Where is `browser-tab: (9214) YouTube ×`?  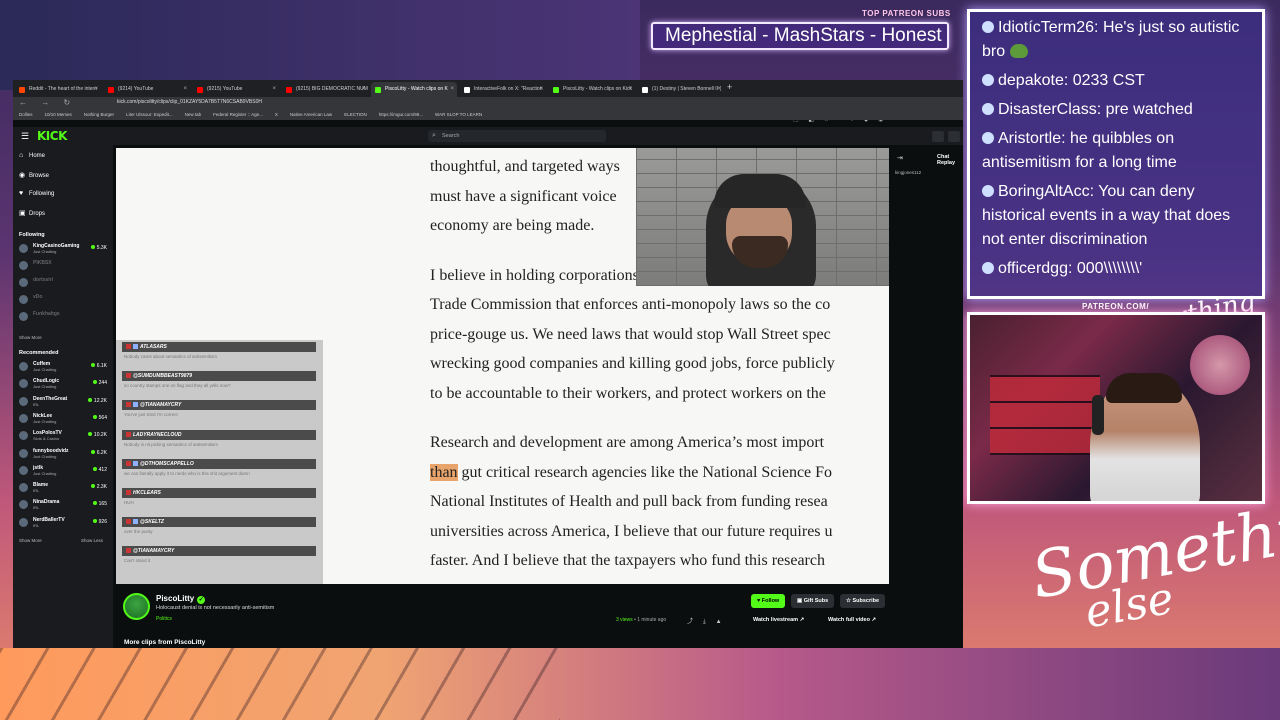 browser-tab: (9214) YouTube × is located at coordinates (147, 89).